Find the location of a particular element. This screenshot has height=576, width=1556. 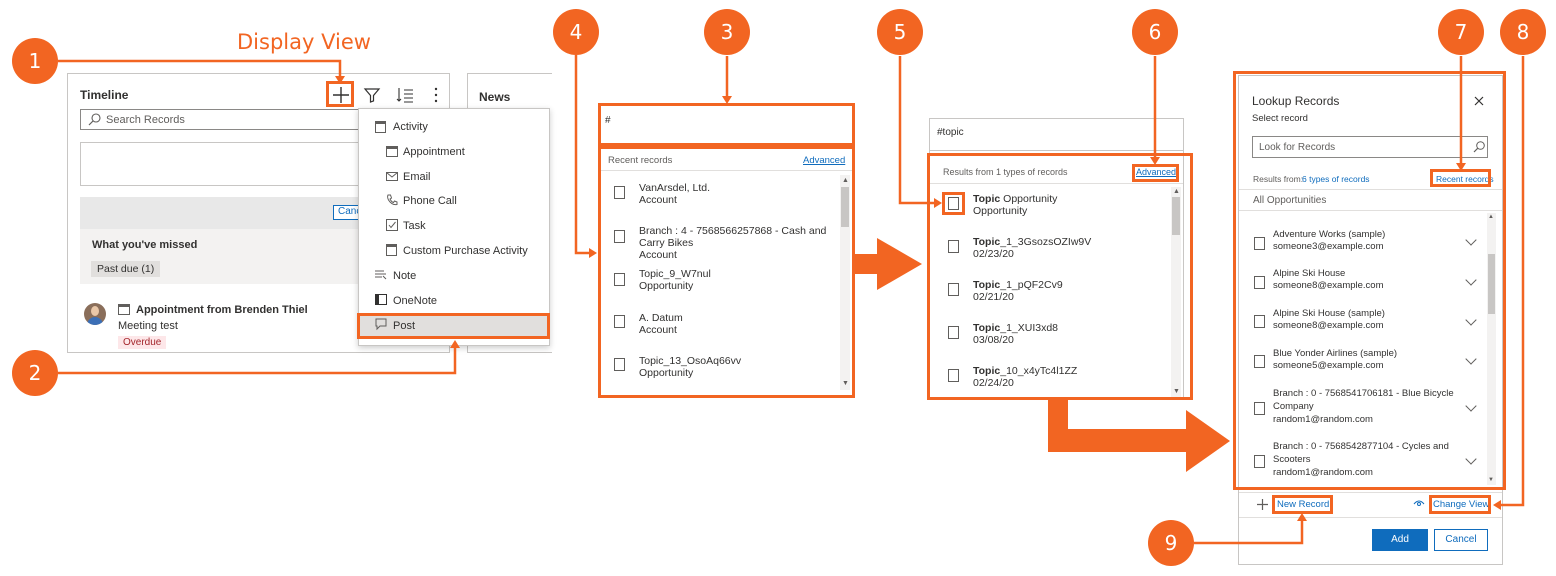

step-badge-2: 2 is located at coordinates (35, 373).